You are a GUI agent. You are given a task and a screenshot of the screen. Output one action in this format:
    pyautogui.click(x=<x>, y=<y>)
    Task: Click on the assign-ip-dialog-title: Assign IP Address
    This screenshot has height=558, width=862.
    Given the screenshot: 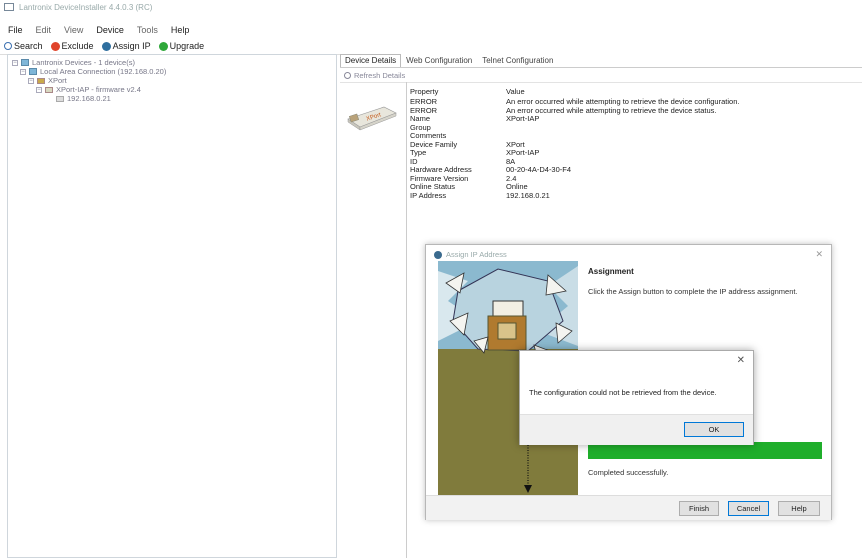 What is the action you would take?
    pyautogui.click(x=470, y=254)
    